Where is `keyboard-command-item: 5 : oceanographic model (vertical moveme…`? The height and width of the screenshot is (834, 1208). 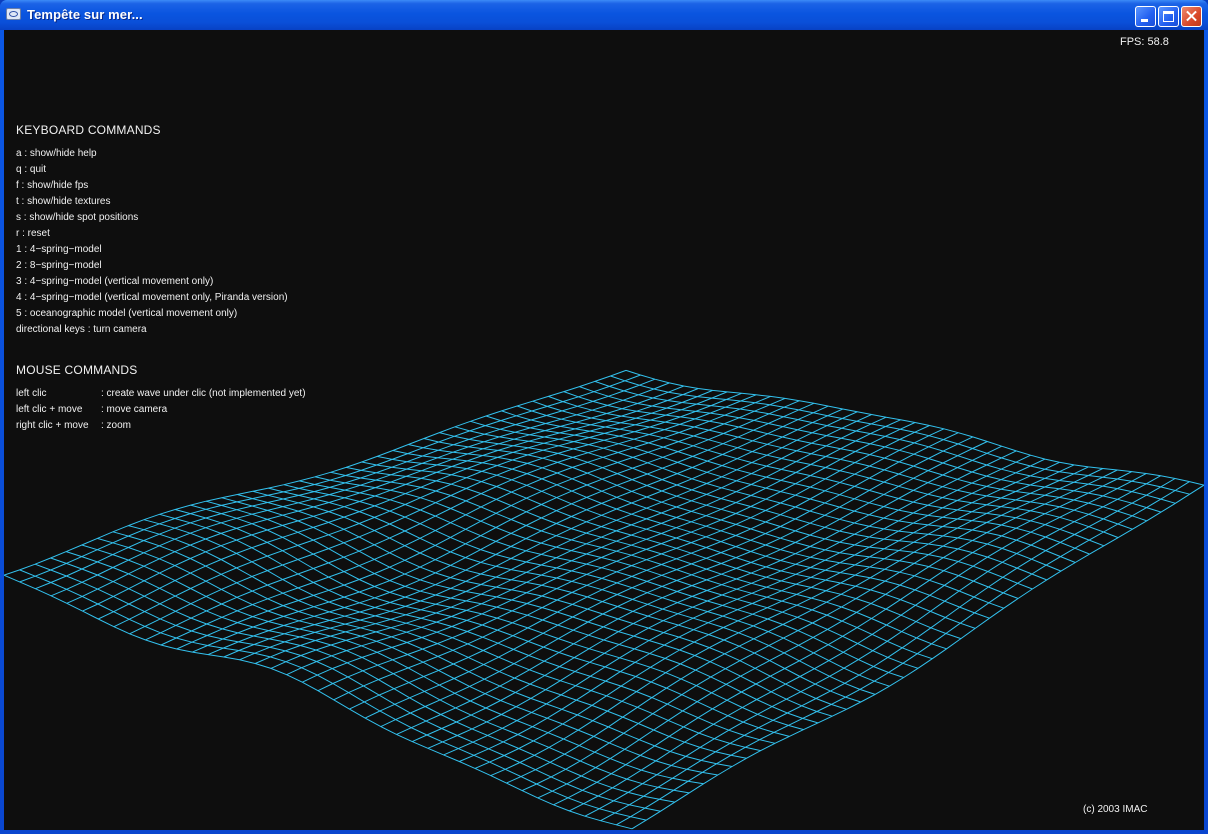
keyboard-command-item: 5 : oceanographic model (vertical moveme… is located at coordinates (127, 313).